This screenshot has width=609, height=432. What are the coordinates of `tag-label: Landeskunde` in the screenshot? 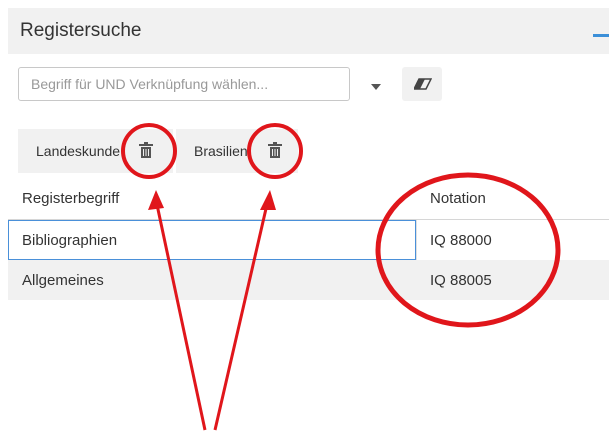 It's located at (78, 151).